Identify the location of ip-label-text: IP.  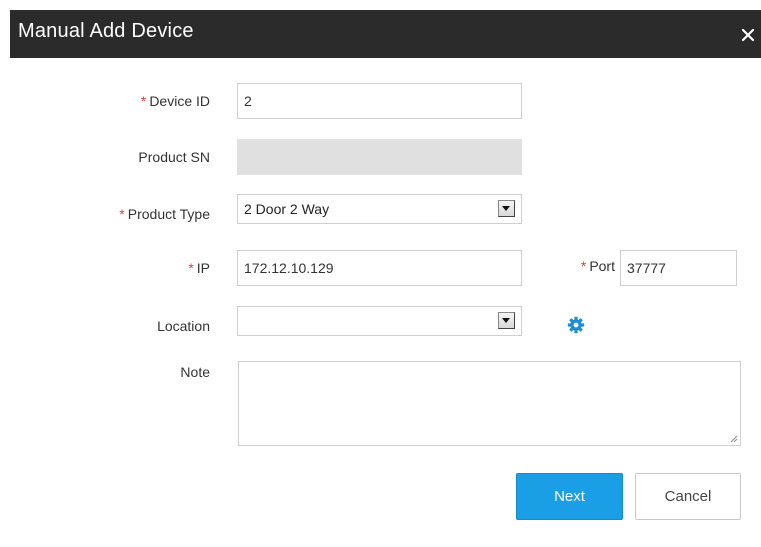
(203, 268).